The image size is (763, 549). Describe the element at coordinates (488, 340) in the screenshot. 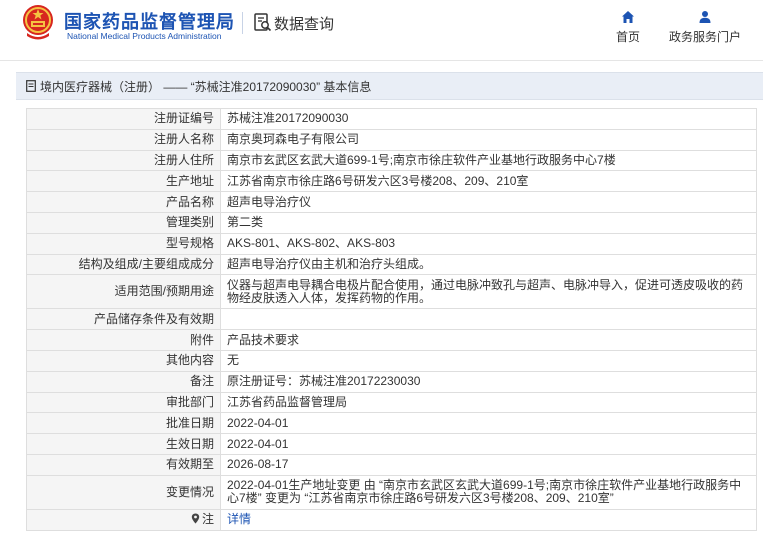

I see `field-value: 产品技术要求` at that location.